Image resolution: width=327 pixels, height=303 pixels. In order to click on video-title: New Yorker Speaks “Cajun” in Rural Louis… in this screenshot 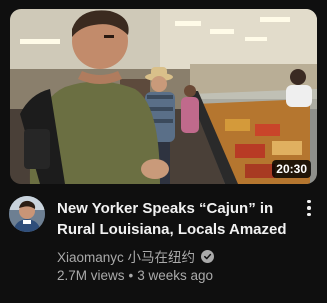, I will do `click(177, 219)`.